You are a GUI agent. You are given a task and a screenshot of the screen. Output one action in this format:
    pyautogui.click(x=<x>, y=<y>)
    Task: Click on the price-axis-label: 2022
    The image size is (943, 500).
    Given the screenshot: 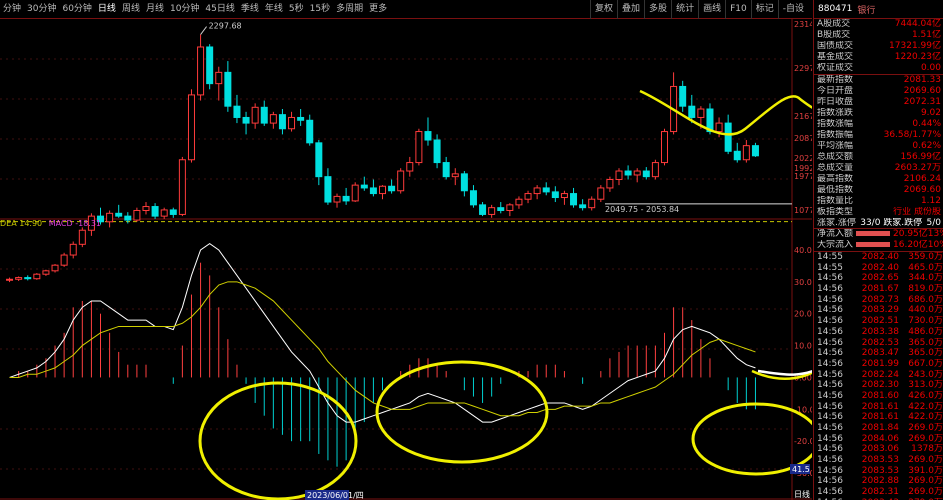 What is the action you would take?
    pyautogui.click(x=803, y=158)
    